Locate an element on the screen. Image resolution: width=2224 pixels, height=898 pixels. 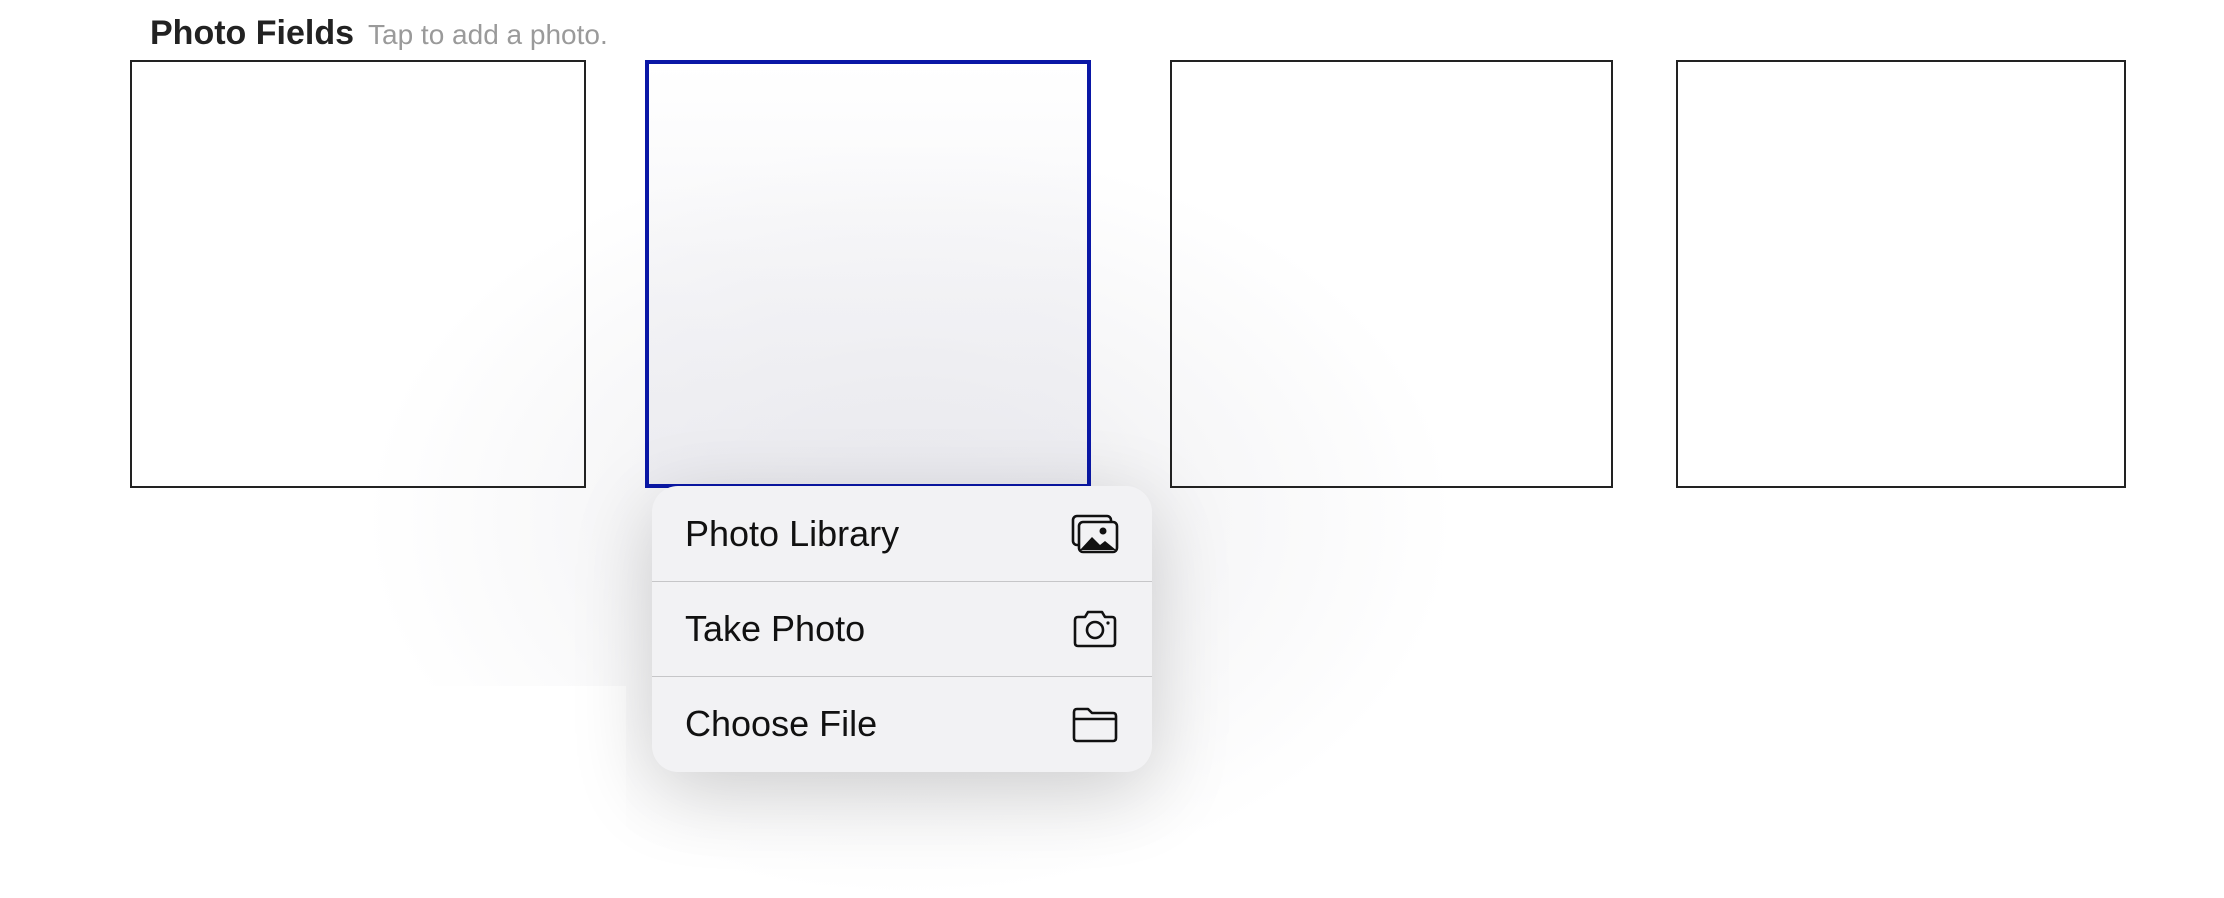
menu-item-photo-library: Photo Library is located at coordinates (902, 533).